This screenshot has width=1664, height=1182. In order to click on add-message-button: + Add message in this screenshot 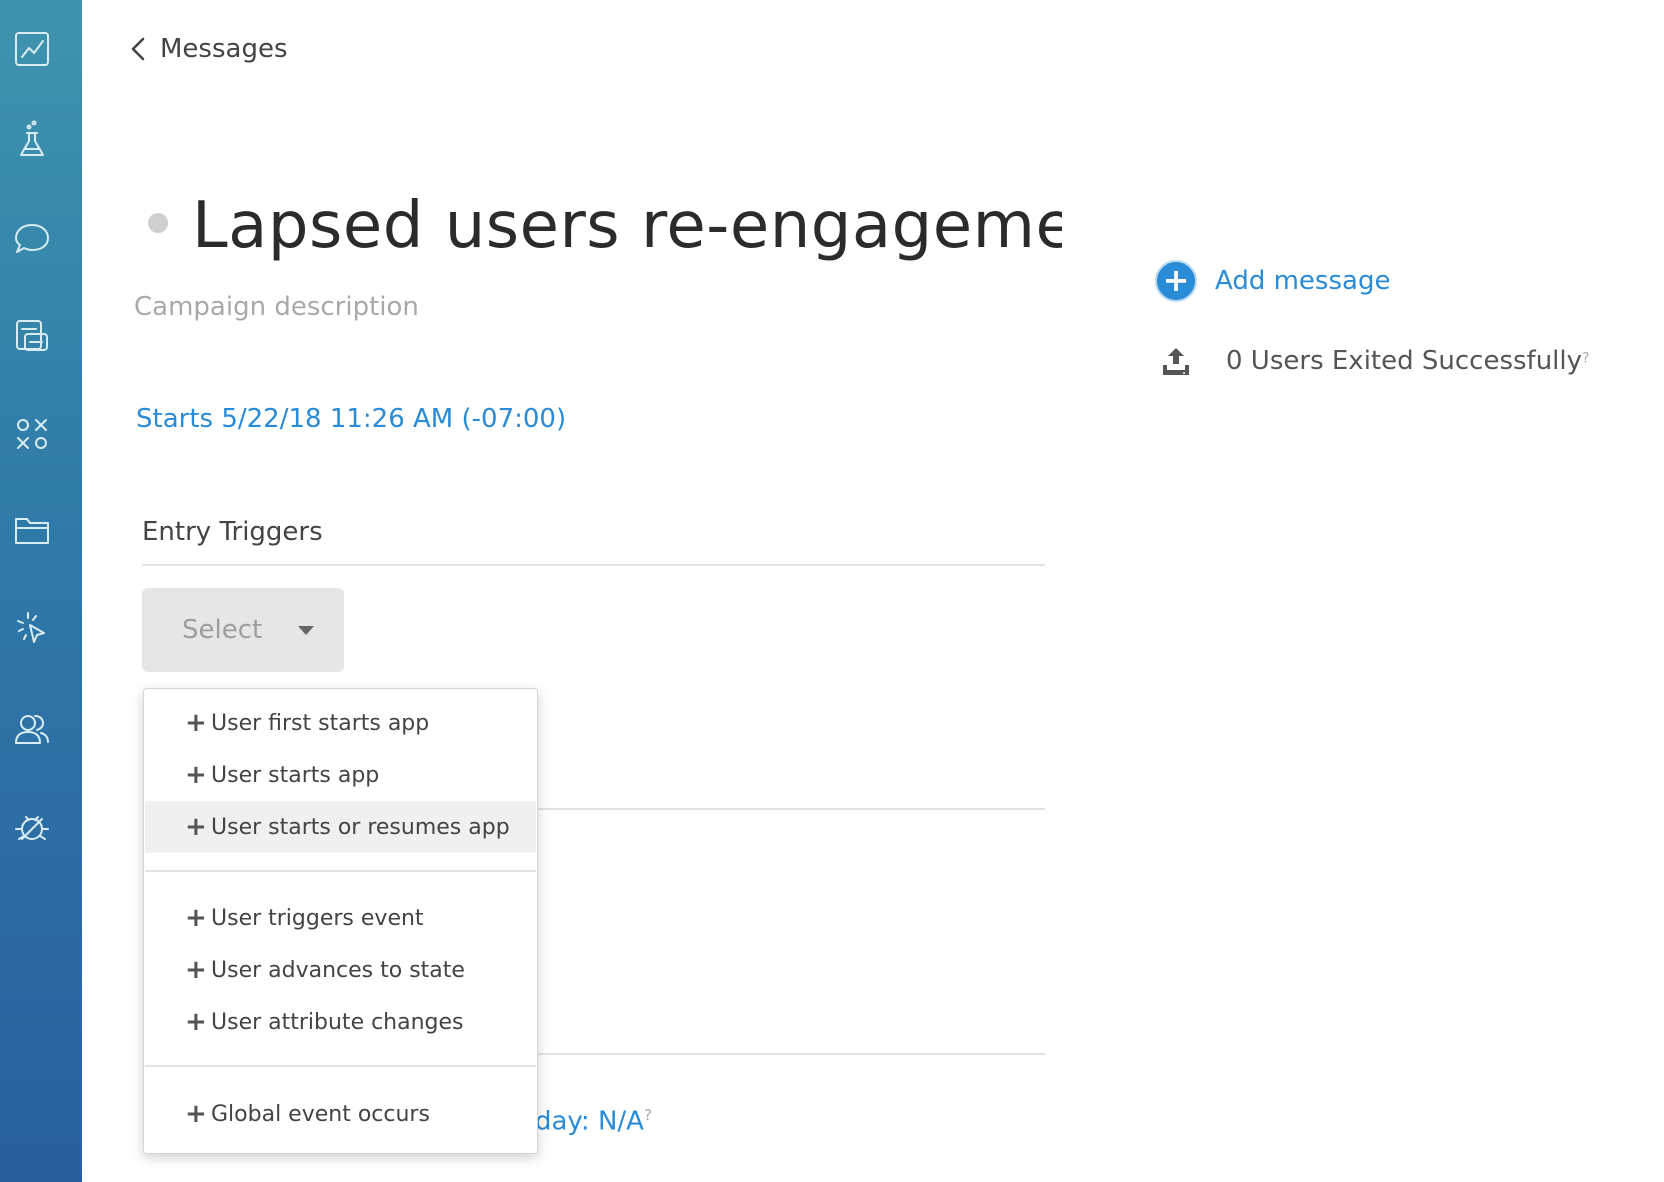, I will do `click(1272, 281)`.